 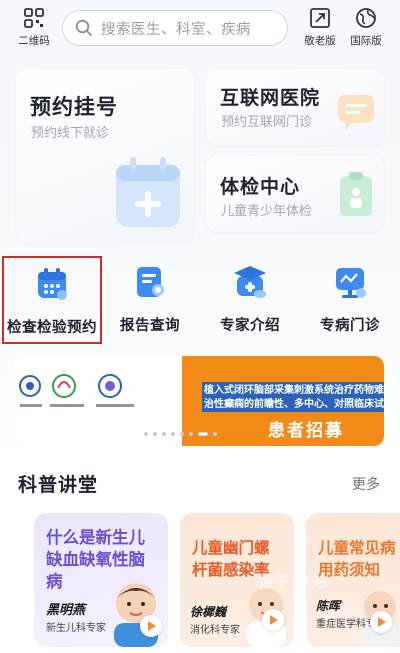 I want to click on top-bar: 二维码 搜索医生、科室、疾病 敬老版 国际版, so click(x=200, y=28).